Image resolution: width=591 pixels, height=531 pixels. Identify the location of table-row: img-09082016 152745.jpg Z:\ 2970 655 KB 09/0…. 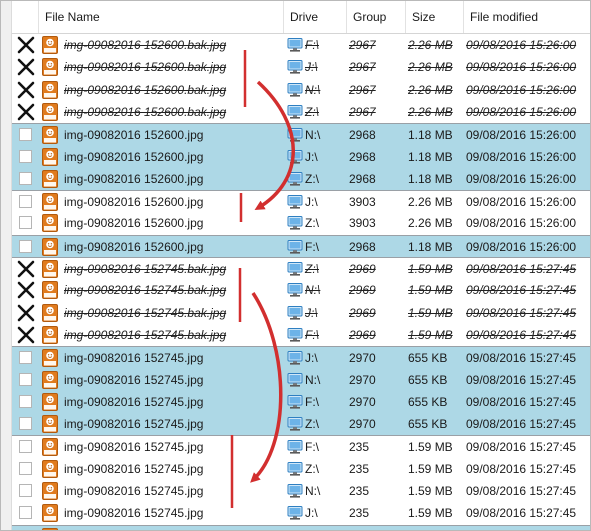
(301, 424).